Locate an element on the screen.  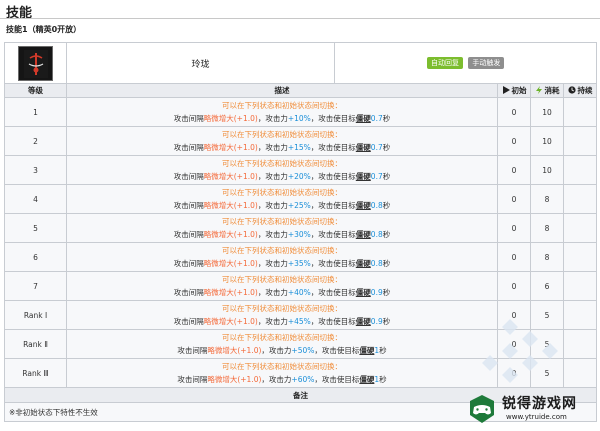
level-cell: 3 is located at coordinates (35, 170).